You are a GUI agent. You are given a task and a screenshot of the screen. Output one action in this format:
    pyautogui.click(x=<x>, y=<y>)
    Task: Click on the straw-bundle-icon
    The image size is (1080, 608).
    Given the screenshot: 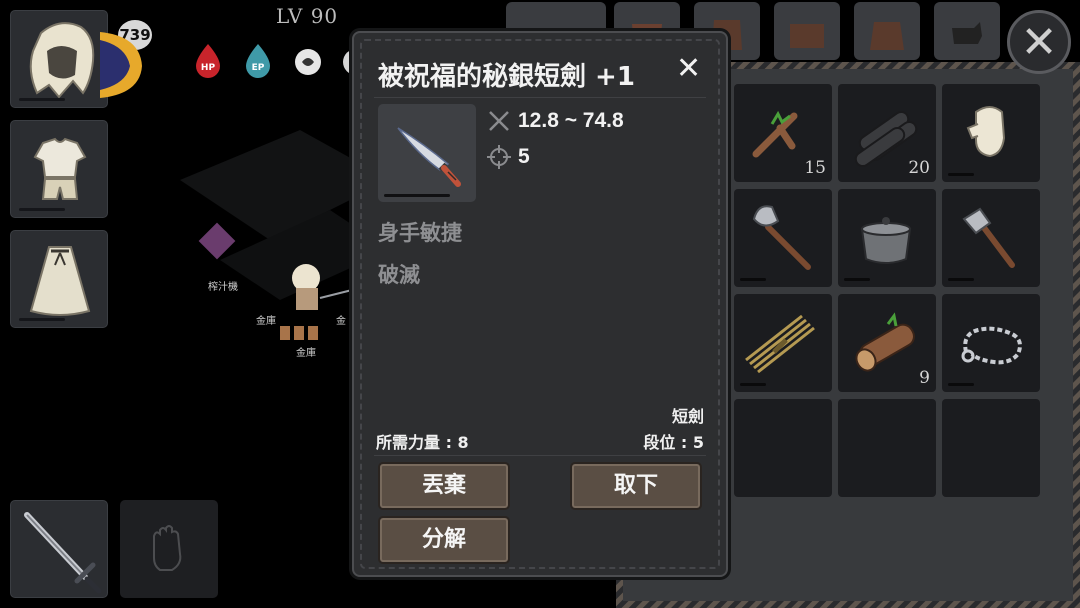 What is the action you would take?
    pyautogui.click(x=780, y=344)
    